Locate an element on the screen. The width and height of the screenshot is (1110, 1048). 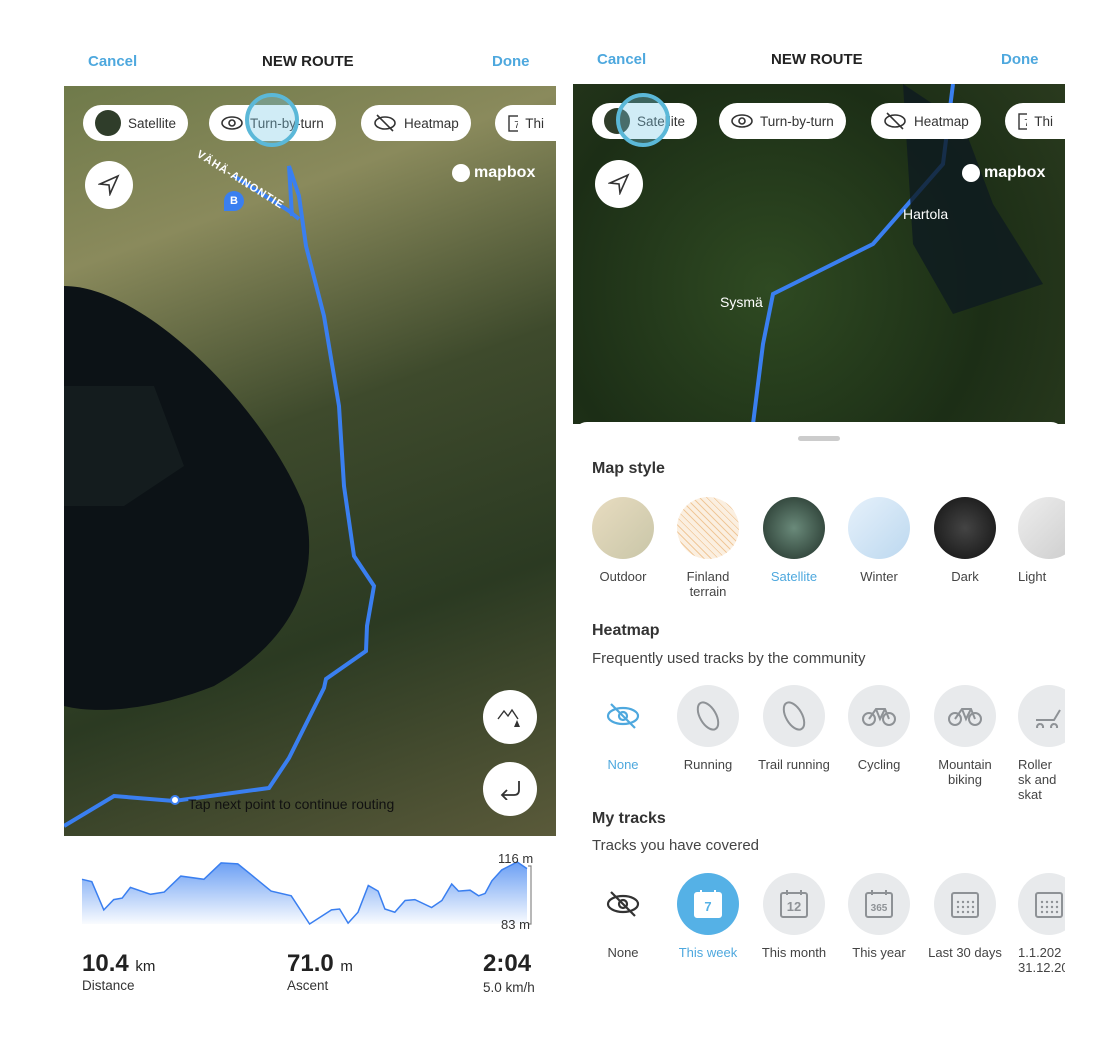
option-winter: Winter is located at coordinates (879, 540).